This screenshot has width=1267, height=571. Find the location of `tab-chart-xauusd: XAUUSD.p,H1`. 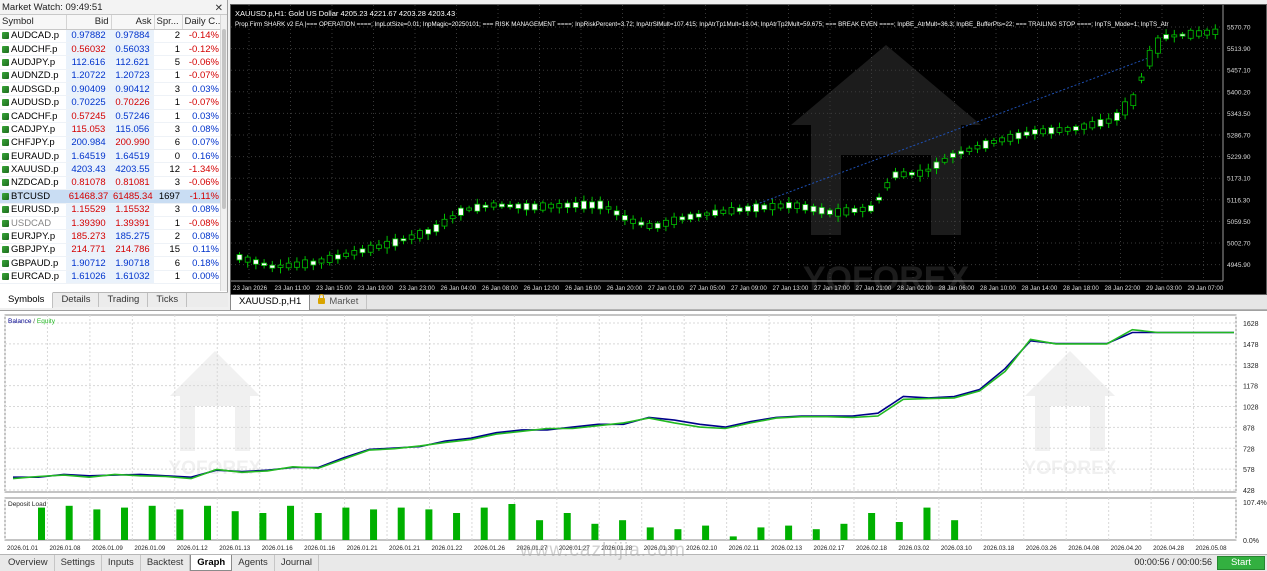

tab-chart-xauusd: XAUUSD.p,H1 is located at coordinates (270, 303).